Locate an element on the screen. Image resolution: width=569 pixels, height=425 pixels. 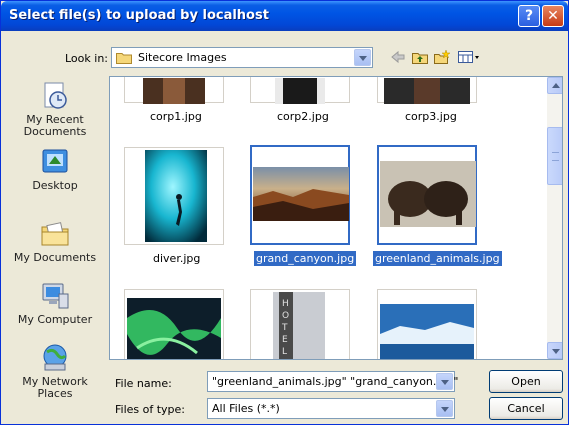
look-in-dropdown: Sitecore Images is located at coordinates (242, 57).